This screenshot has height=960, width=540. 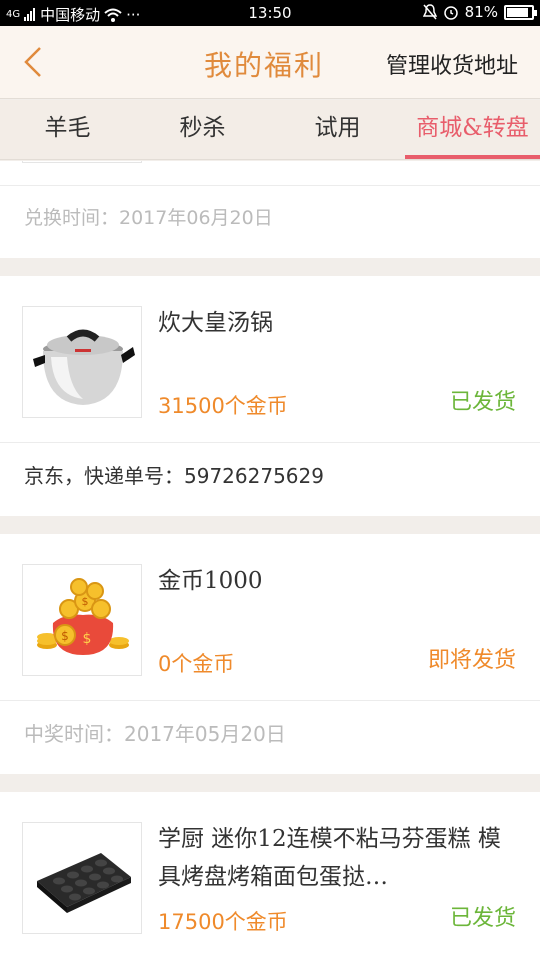 I want to click on status-right: 81%, so click(x=479, y=12).